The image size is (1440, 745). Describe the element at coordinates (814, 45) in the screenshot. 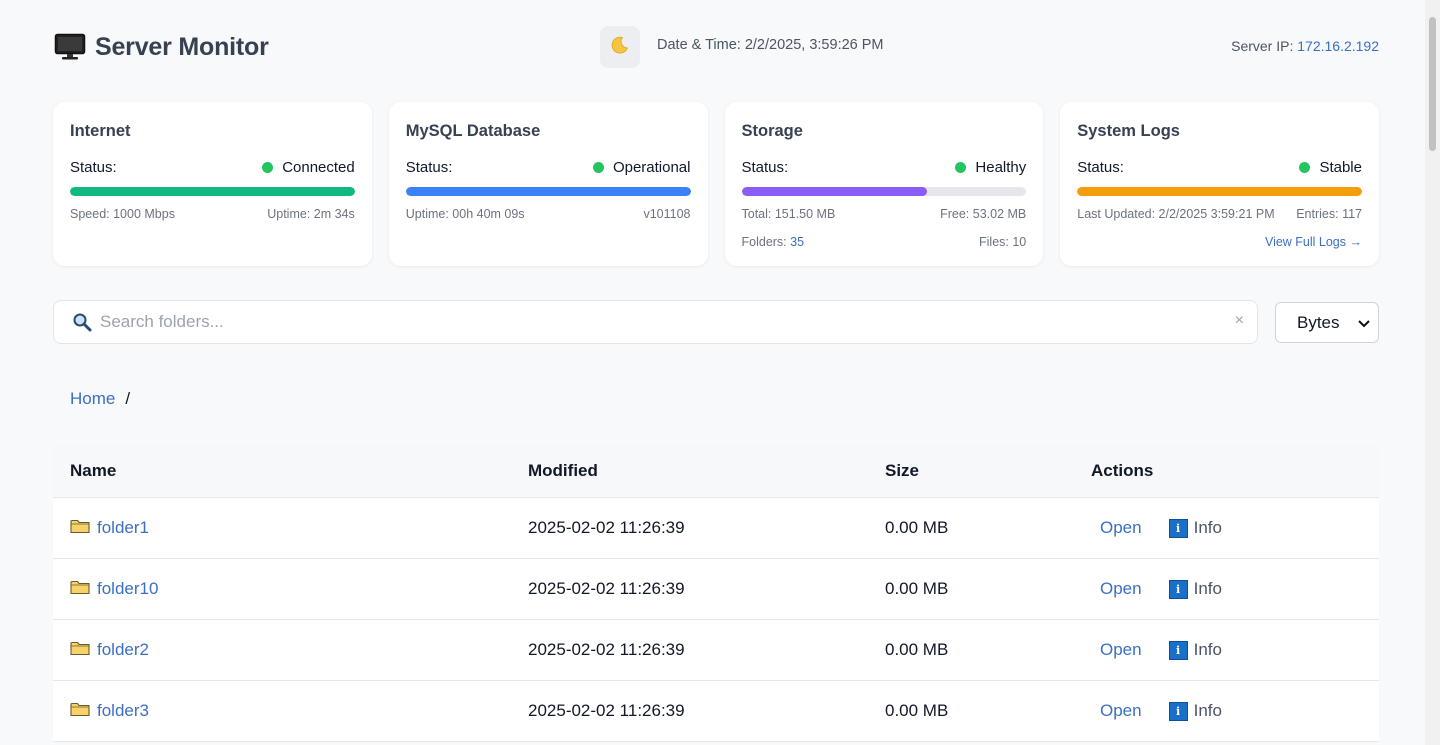

I see `datetime-value: 2/2/2025, 3:59:26 PM` at that location.